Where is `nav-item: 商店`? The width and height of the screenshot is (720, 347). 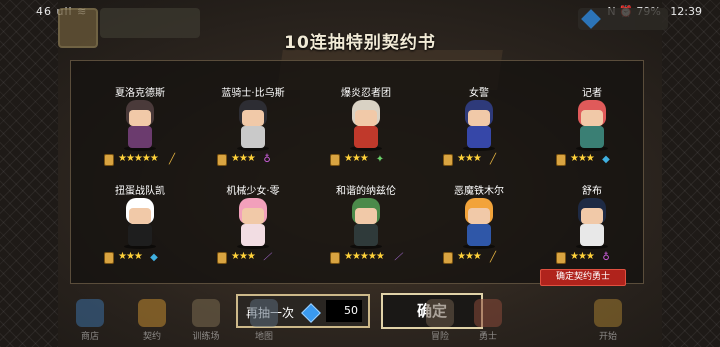 nav-item: 商店 is located at coordinates (90, 321).